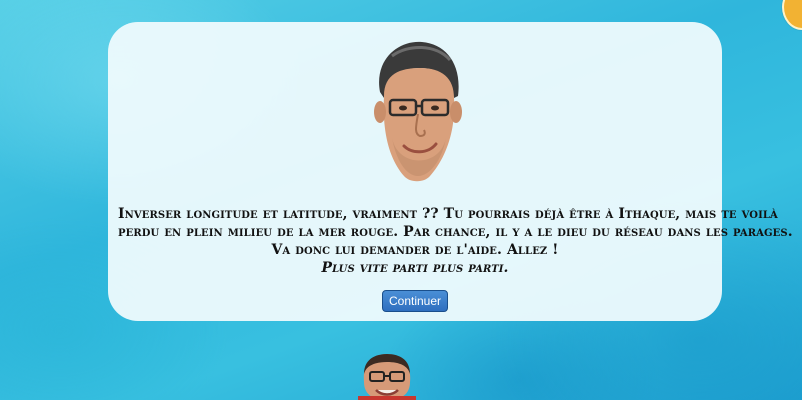 This screenshot has height=400, width=802. I want to click on continue-button: Continuer, so click(415, 301).